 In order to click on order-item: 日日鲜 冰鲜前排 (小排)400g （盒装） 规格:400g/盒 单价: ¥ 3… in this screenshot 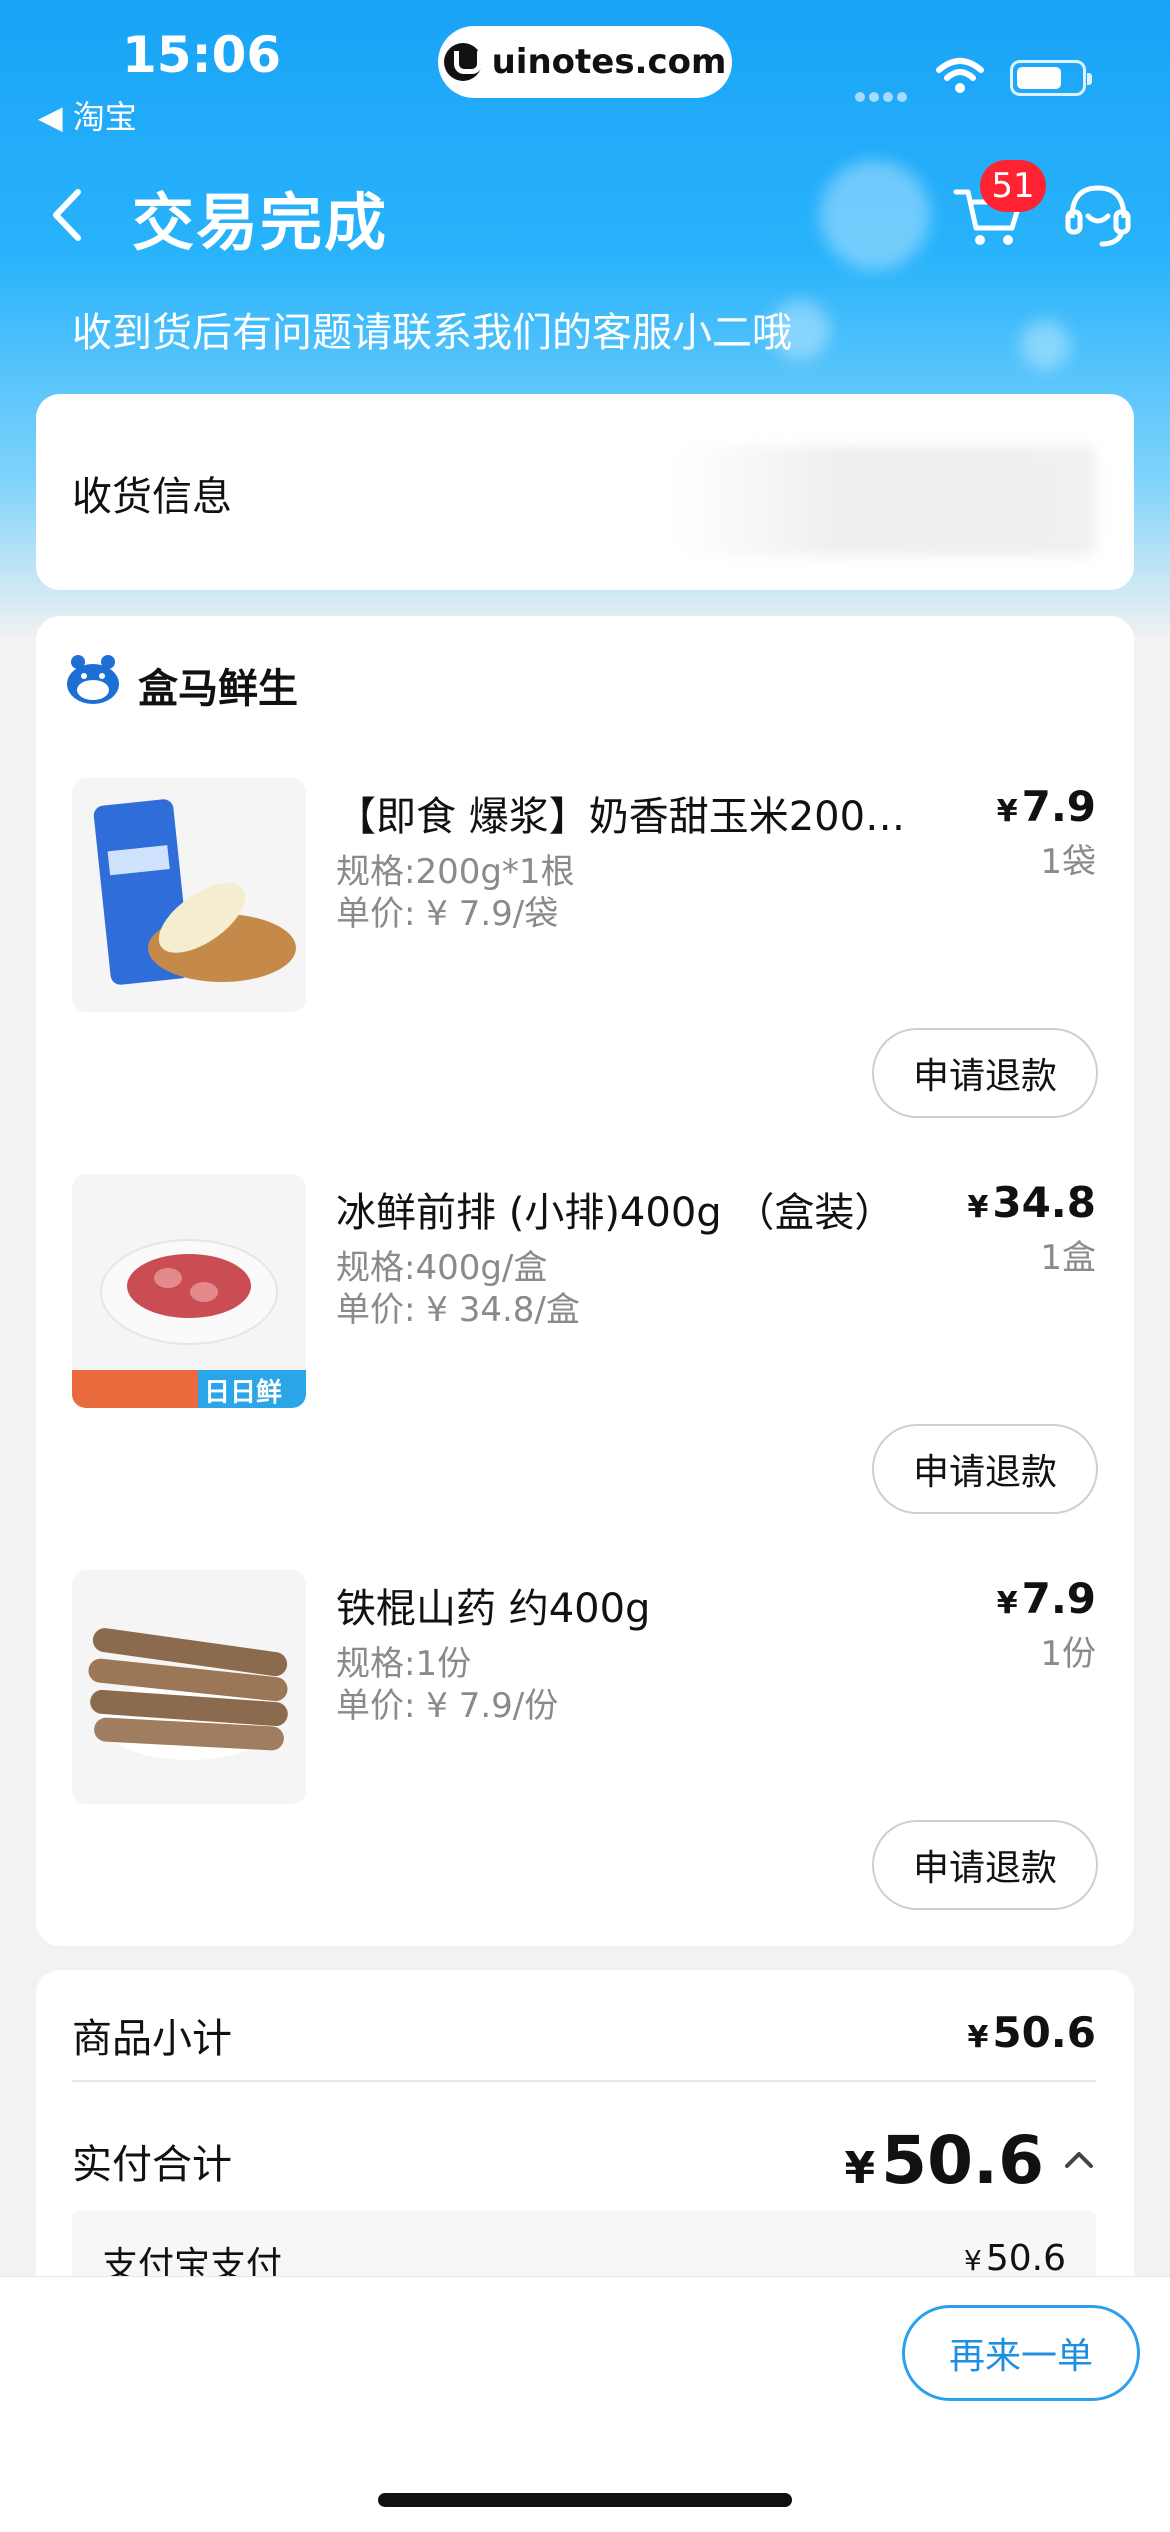, I will do `click(585, 1372)`.